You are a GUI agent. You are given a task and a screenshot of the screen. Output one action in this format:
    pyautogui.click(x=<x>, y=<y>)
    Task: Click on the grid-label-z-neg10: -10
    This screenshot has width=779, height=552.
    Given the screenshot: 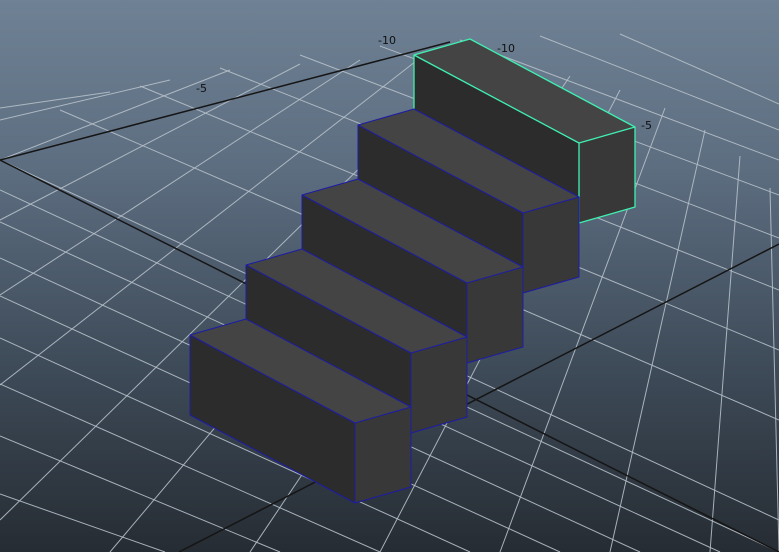 What is the action you would take?
    pyautogui.click(x=506, y=48)
    